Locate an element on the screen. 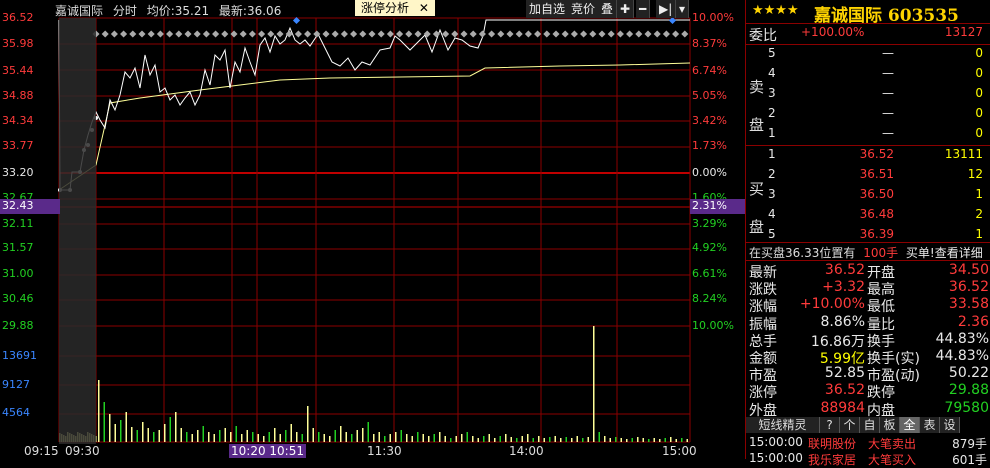  price-axis-label: 31.57 is located at coordinates (18, 247).